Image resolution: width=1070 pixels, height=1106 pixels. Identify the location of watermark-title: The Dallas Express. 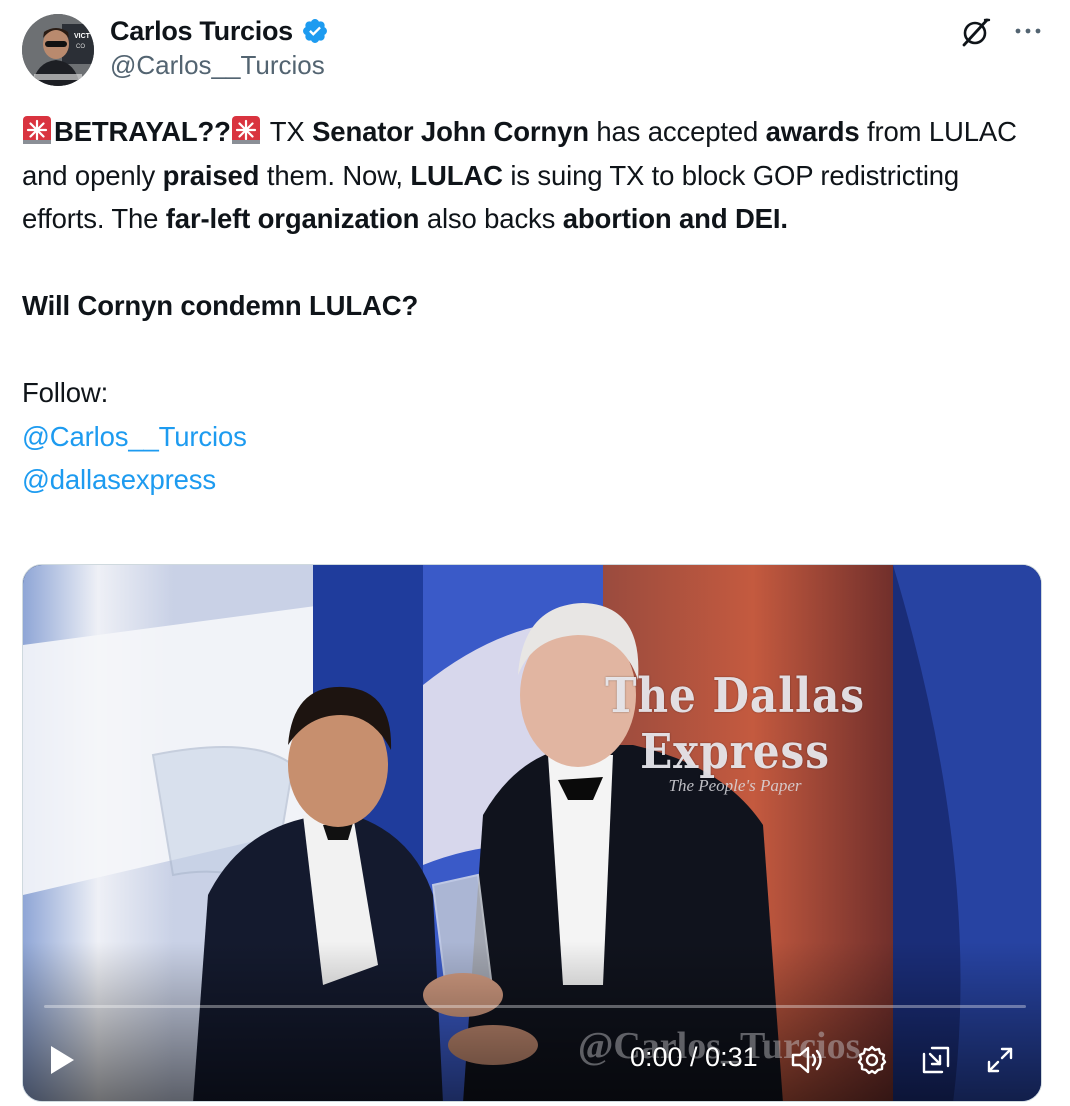
(735, 724).